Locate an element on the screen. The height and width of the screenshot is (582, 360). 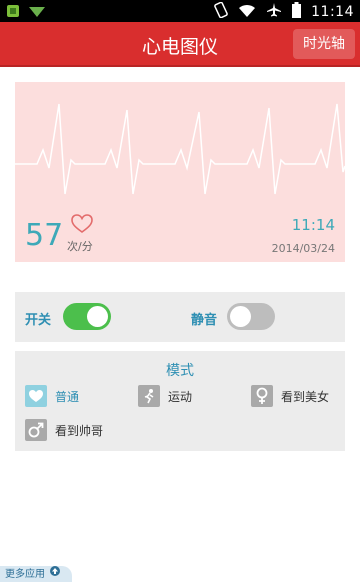
heart-rate-unit: 次/分 is located at coordinates (80, 246).